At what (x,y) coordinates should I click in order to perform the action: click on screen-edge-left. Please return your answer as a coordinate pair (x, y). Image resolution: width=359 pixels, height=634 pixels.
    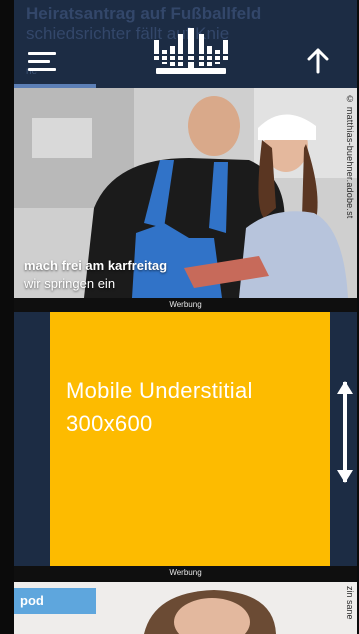
    Looking at the image, I should click on (7, 317).